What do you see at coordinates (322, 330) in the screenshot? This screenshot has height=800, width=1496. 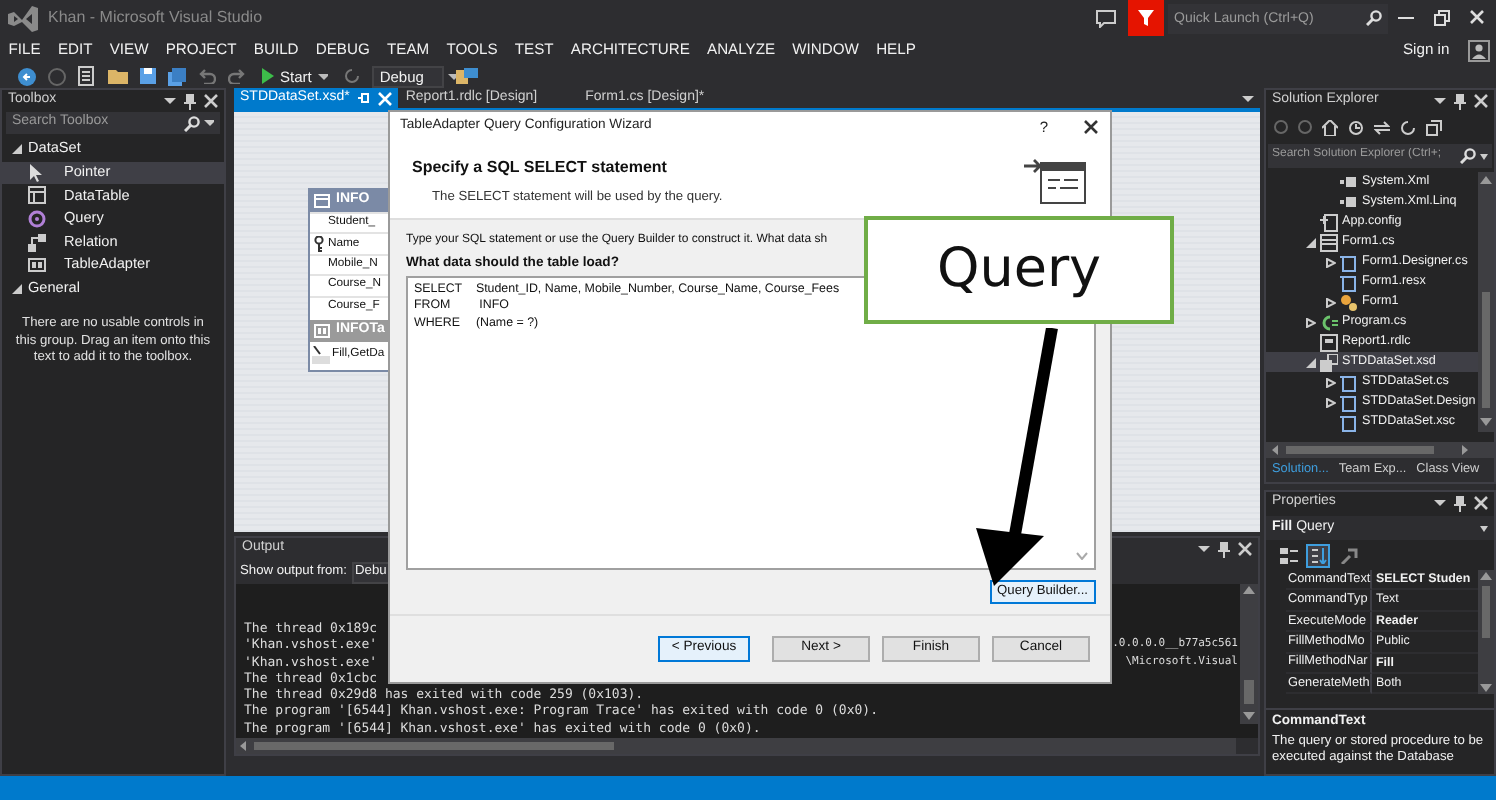 I see `adapter-icon` at bounding box center [322, 330].